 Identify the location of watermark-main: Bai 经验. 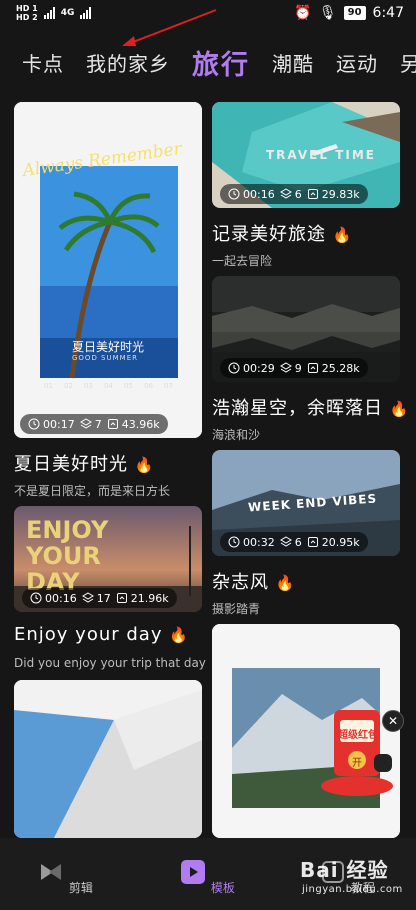
(344, 870).